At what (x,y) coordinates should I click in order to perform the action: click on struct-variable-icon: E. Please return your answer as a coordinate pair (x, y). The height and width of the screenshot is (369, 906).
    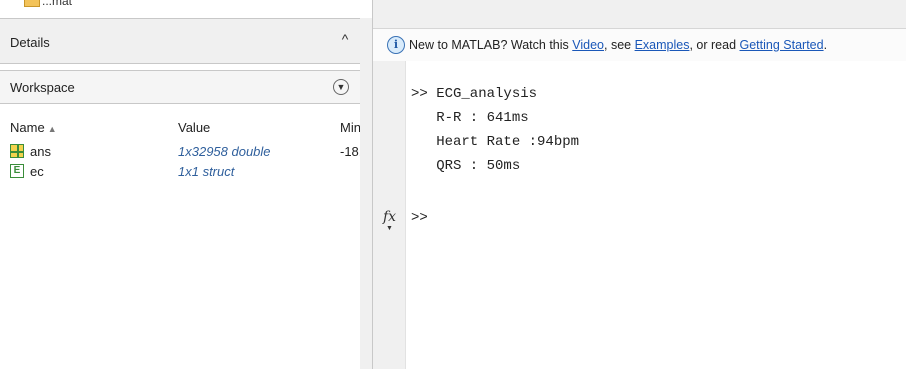
    Looking at the image, I should click on (17, 171).